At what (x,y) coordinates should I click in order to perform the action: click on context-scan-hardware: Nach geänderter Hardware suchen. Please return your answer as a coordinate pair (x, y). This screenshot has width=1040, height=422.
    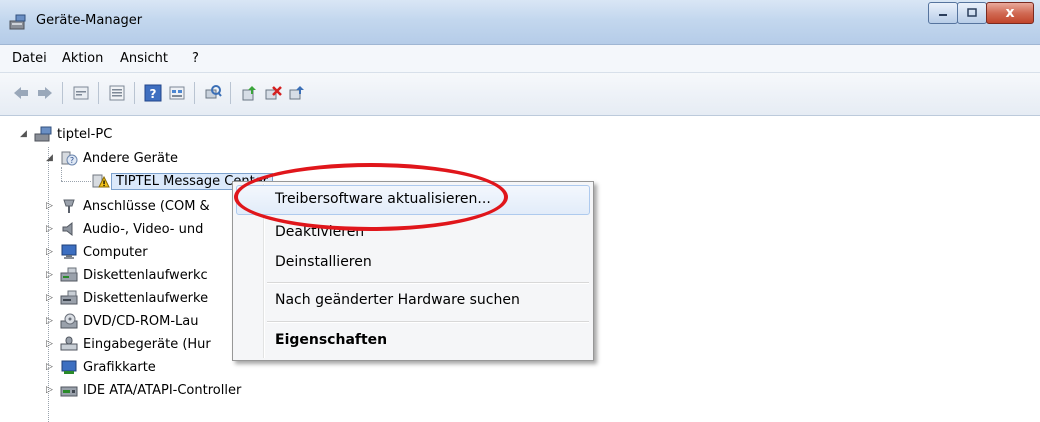
    Looking at the image, I should click on (397, 300).